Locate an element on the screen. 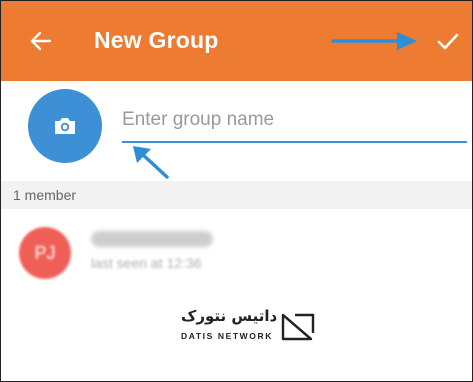  avatar: PJ is located at coordinates (45, 253).